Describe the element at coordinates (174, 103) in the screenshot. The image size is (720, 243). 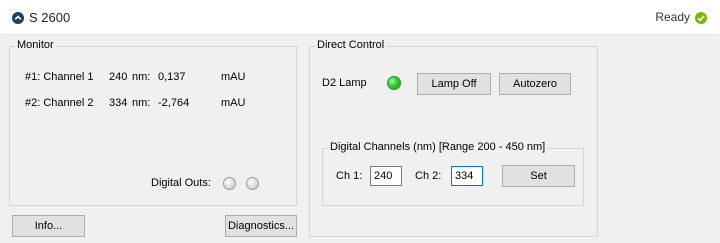
I see `channel-2-value: -2,764` at that location.